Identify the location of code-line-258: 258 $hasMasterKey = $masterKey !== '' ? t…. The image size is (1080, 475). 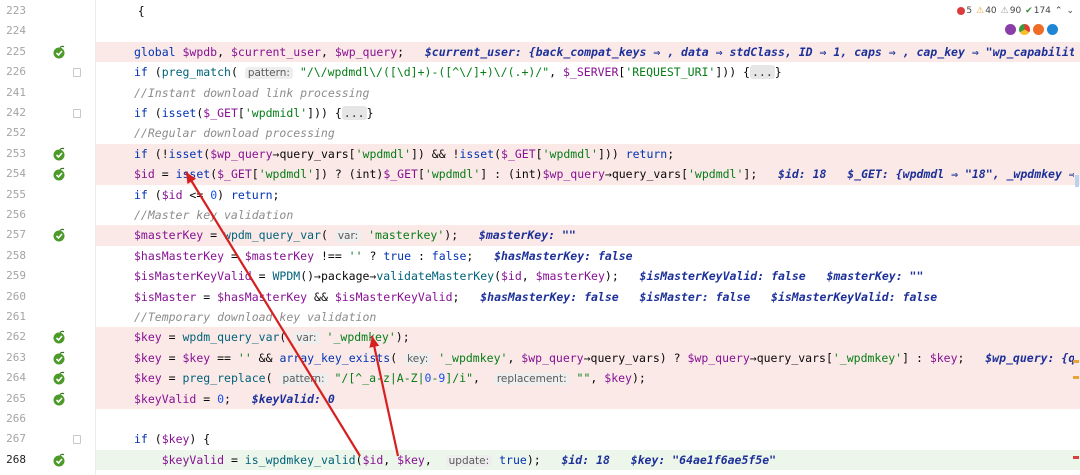
(540, 256).